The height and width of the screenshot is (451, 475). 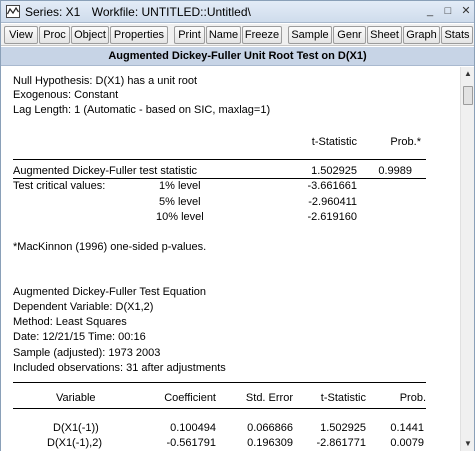 What do you see at coordinates (407, 443) in the screenshot?
I see `row-prob: 0.0079` at bounding box center [407, 443].